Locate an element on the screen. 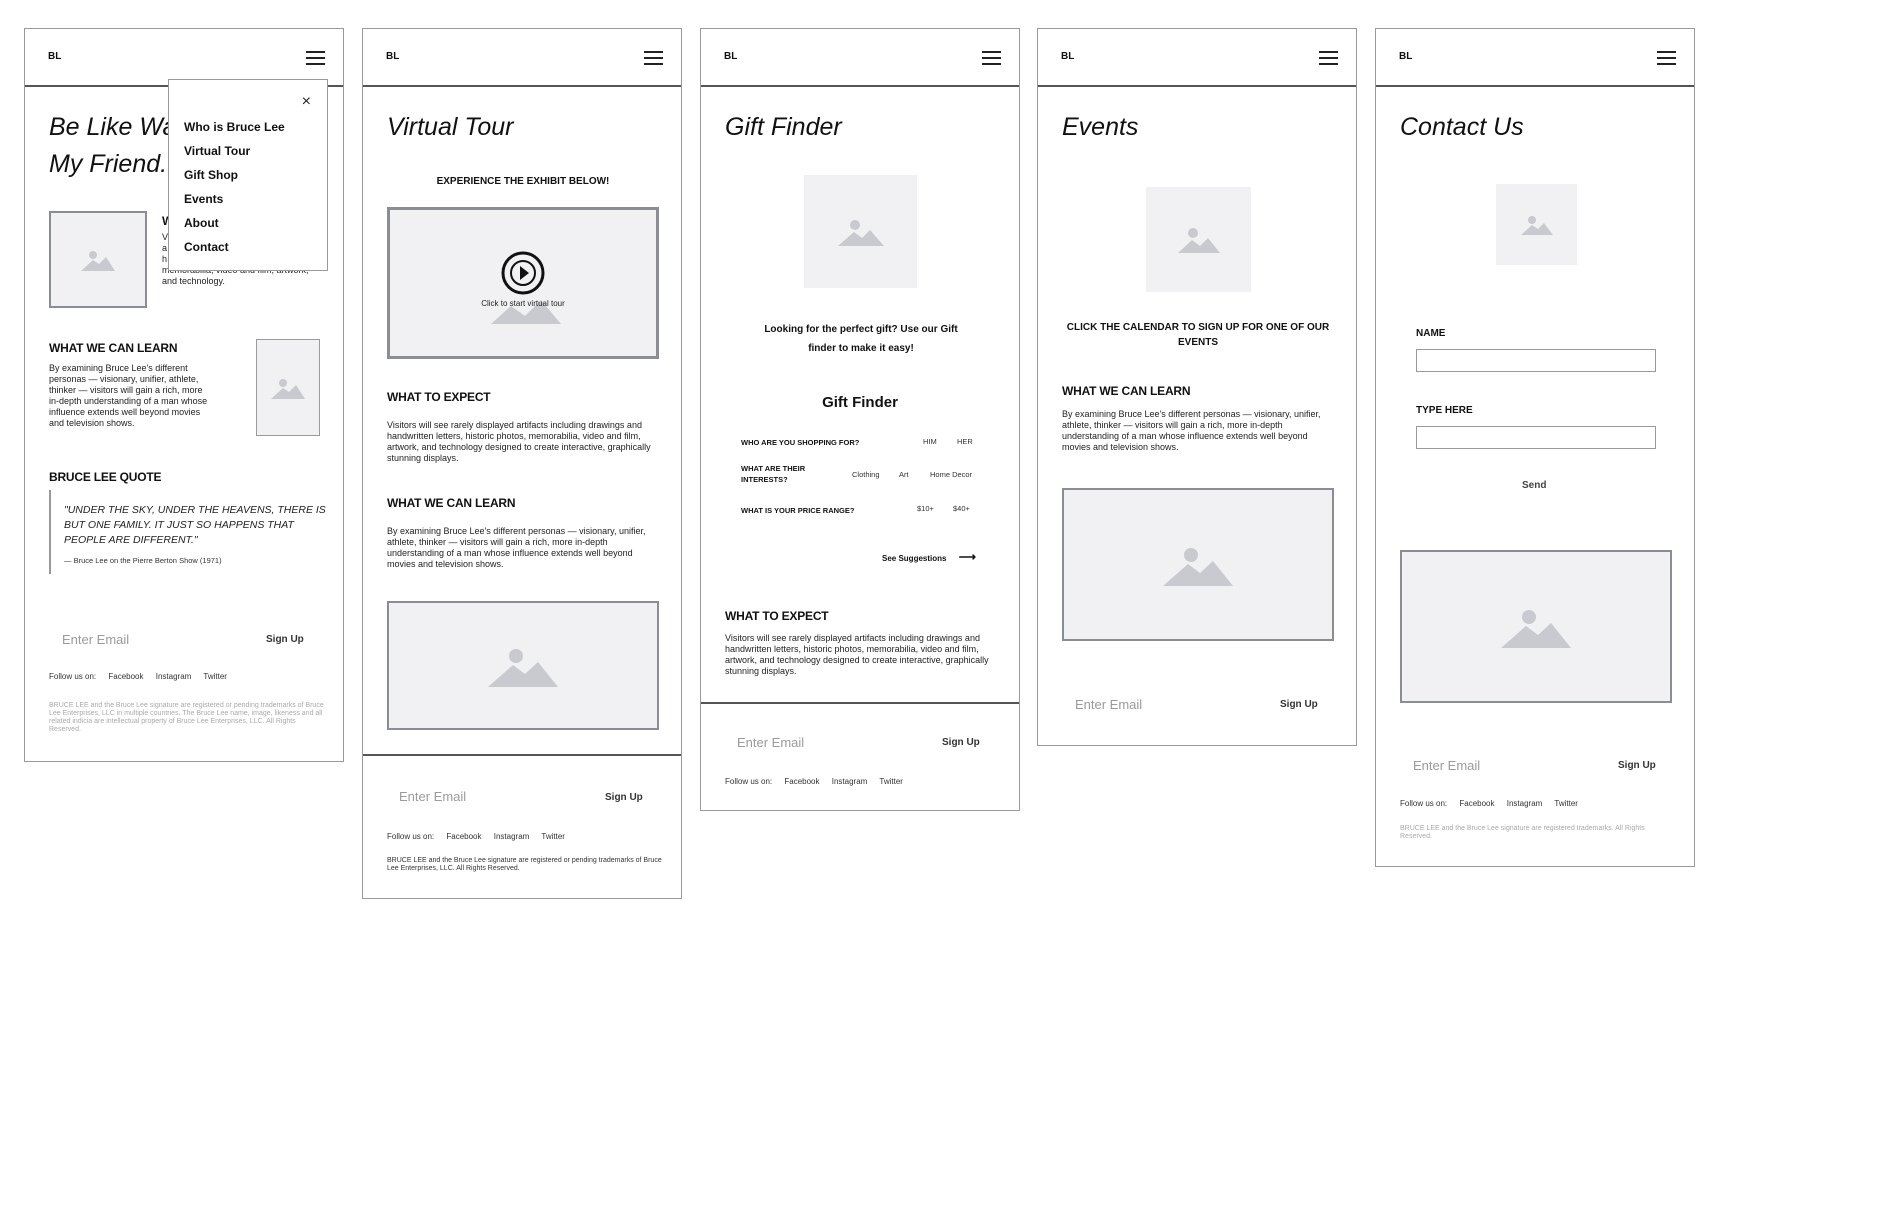 Image resolution: width=1879 pixels, height=1212 pixels. calendar-image-placeholder is located at coordinates (1198, 239).